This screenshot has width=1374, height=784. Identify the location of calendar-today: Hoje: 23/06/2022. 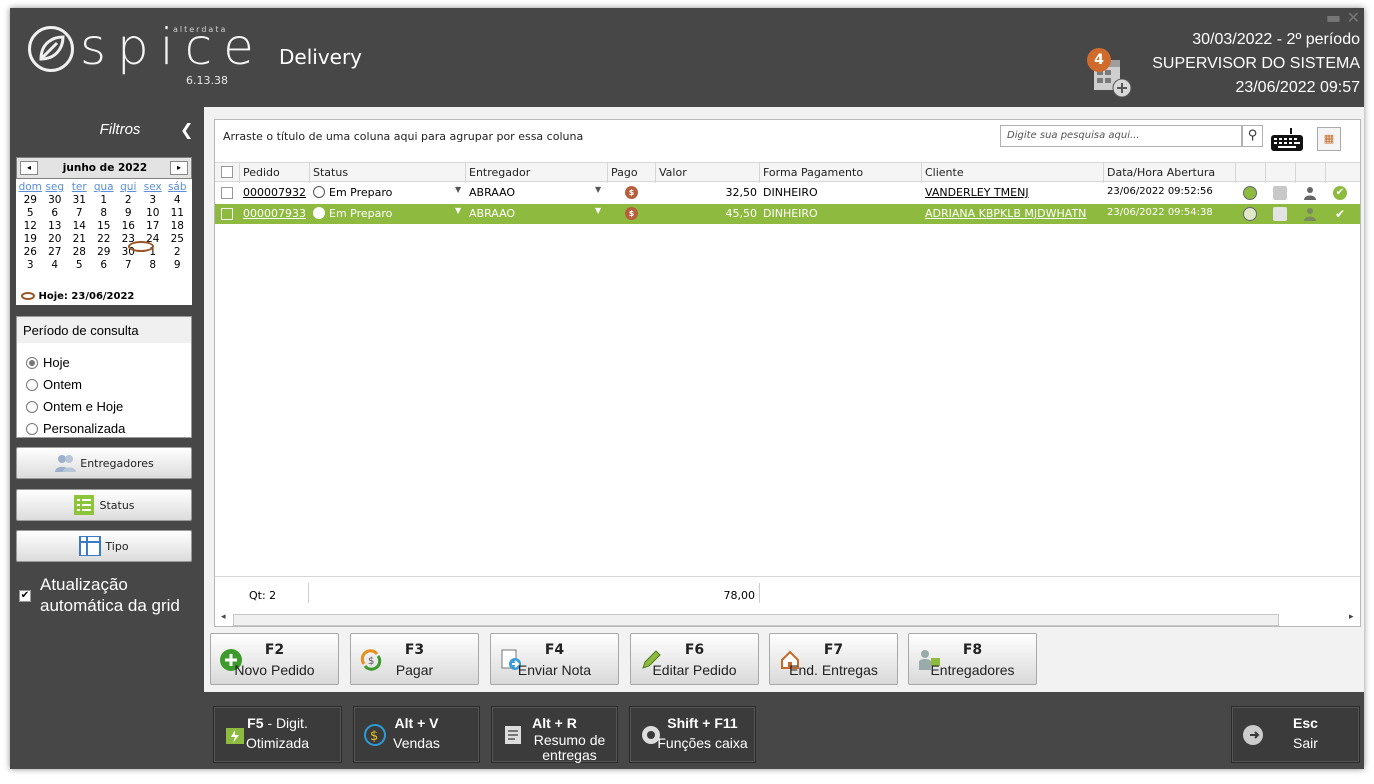
(77, 296).